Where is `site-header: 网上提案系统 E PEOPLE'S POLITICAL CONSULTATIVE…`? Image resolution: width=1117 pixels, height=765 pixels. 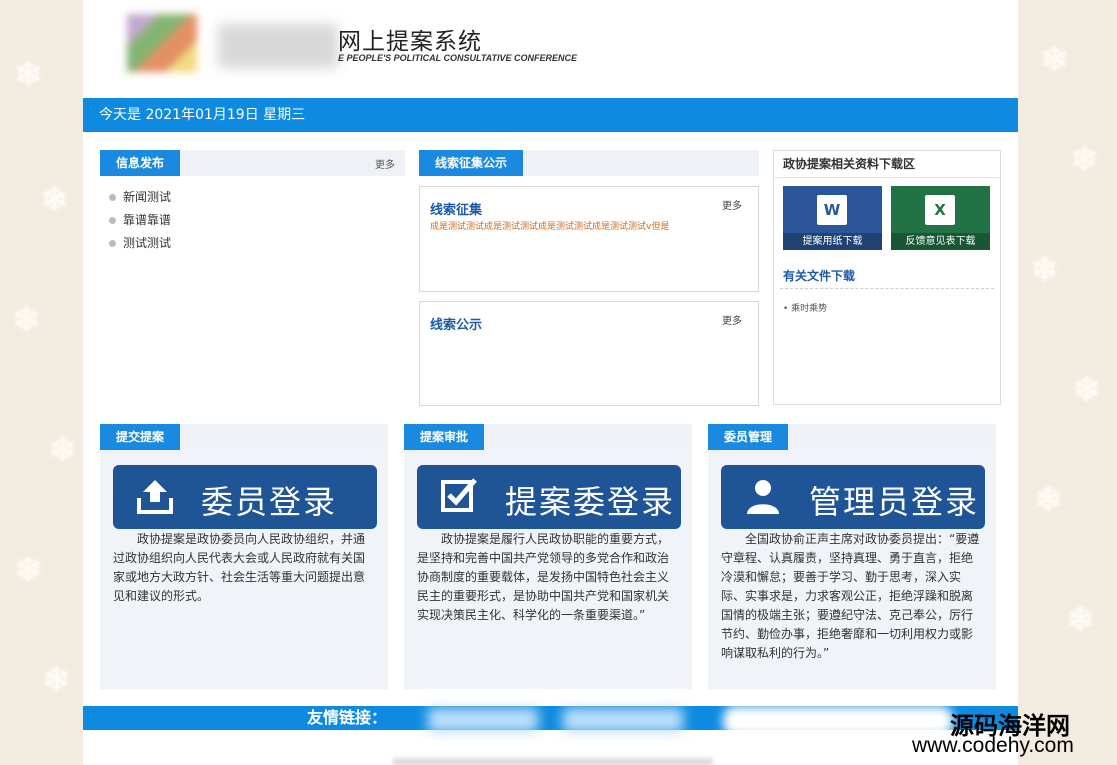 site-header: 网上提案系统 E PEOPLE'S POLITICAL CONSULTATIVE… is located at coordinates (550, 49).